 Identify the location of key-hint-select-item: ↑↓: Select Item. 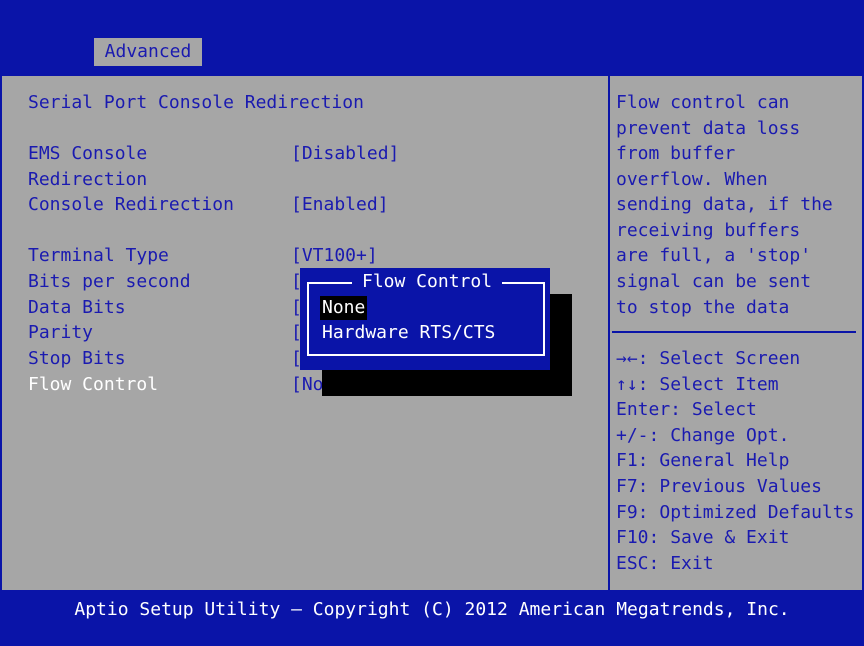
(697, 385).